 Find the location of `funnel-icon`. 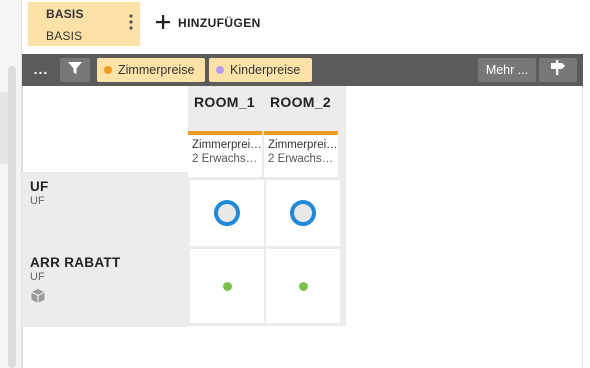

funnel-icon is located at coordinates (75, 70).